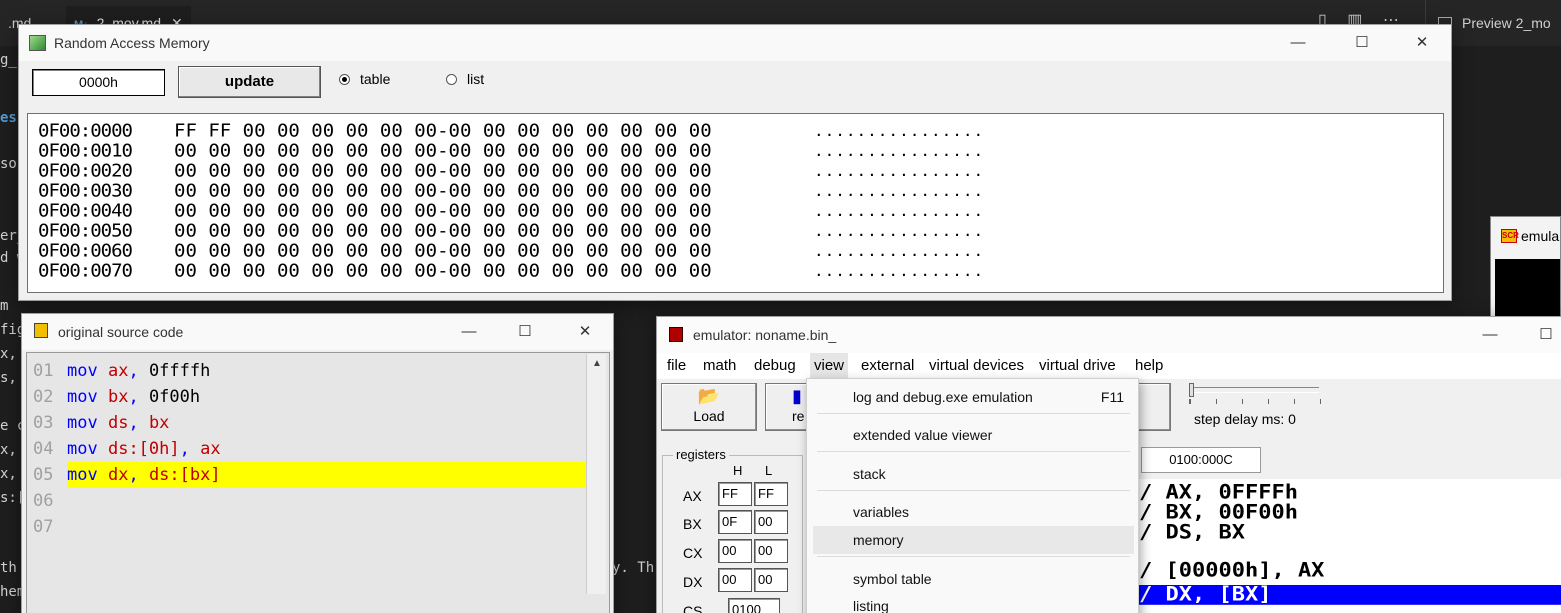 The height and width of the screenshot is (613, 1561). Describe the element at coordinates (754, 605) in the screenshot. I see `register-cs-value: 0100` at that location.